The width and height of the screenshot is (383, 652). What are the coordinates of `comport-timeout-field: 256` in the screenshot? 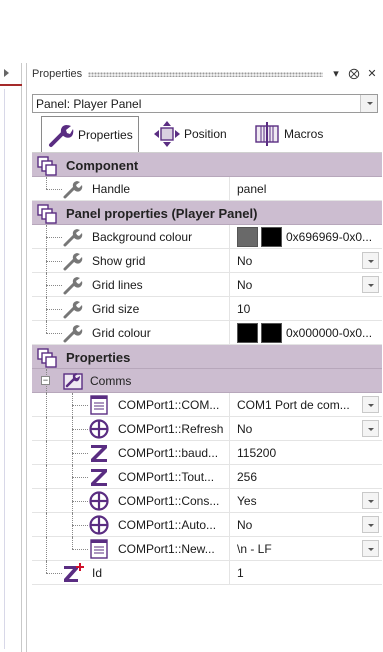 It's located at (305, 477).